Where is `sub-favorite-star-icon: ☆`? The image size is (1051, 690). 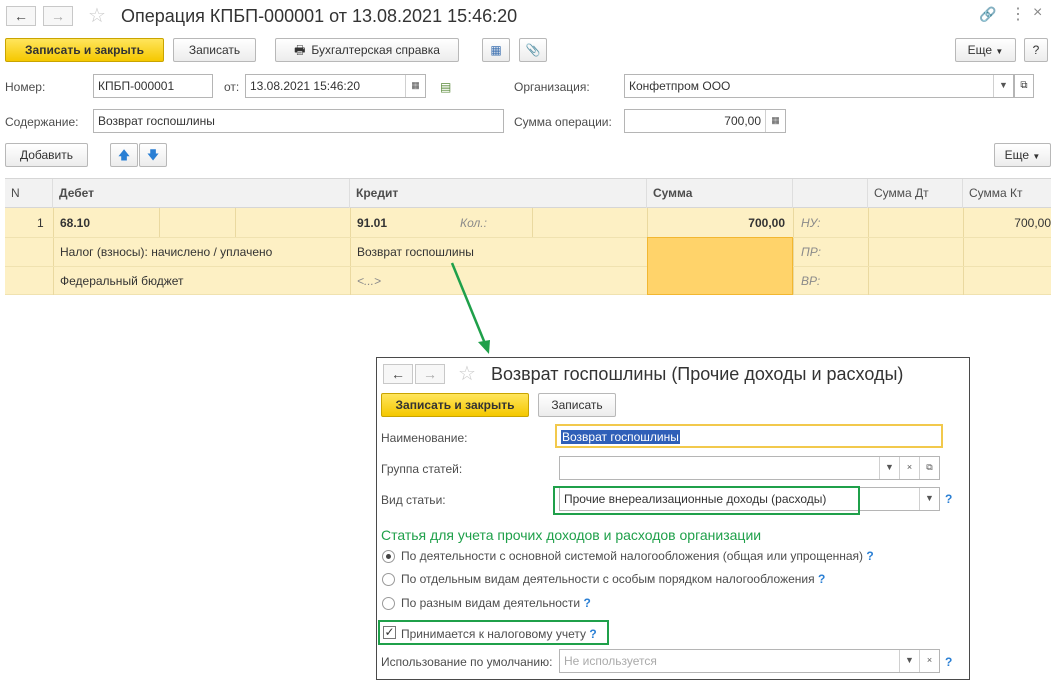 sub-favorite-star-icon: ☆ is located at coordinates (467, 373).